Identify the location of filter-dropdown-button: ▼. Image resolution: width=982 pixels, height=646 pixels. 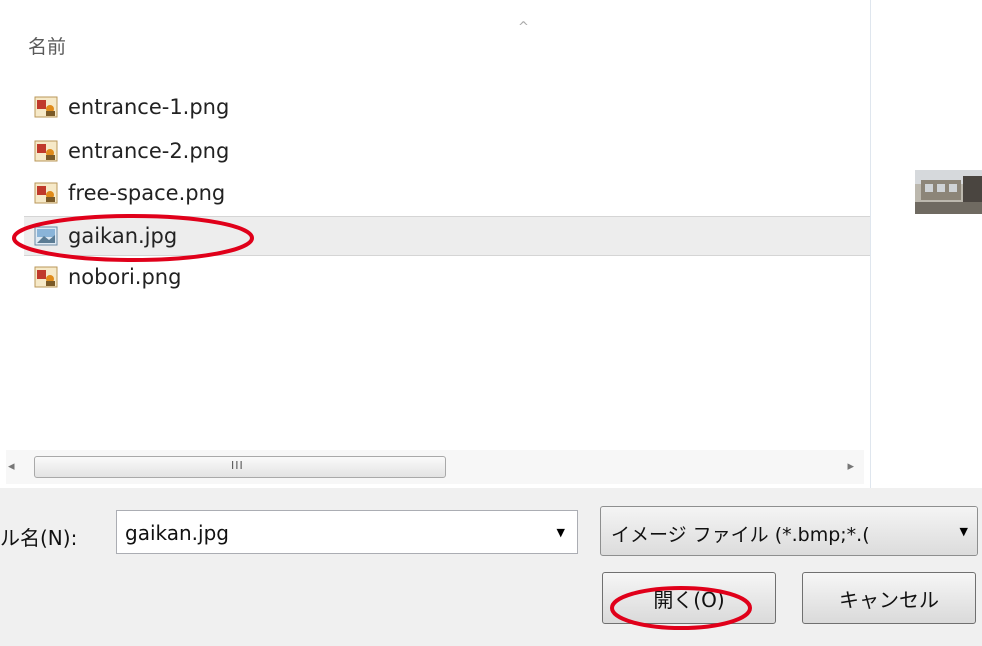
(962, 531).